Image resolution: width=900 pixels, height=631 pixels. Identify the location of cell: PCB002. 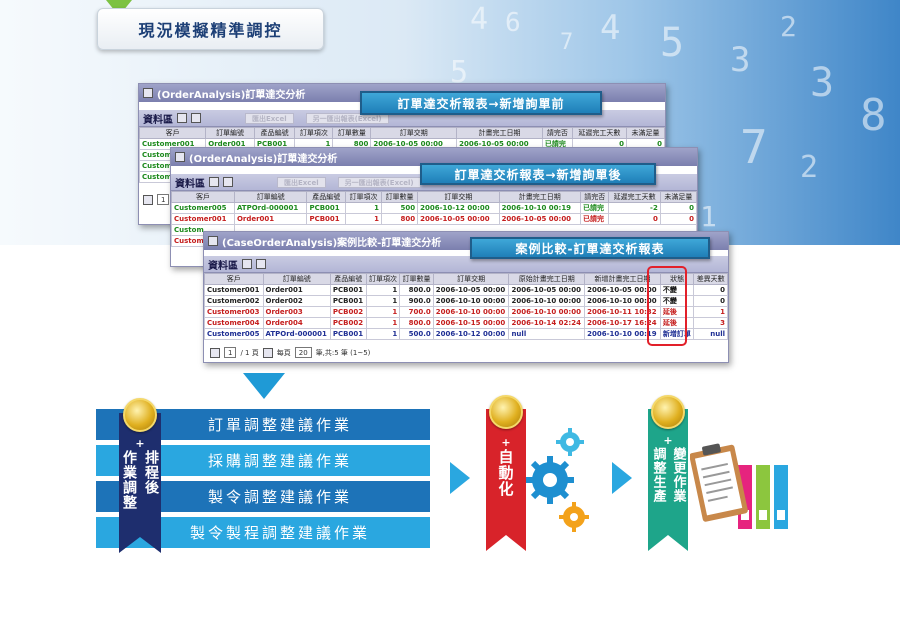
(348, 312).